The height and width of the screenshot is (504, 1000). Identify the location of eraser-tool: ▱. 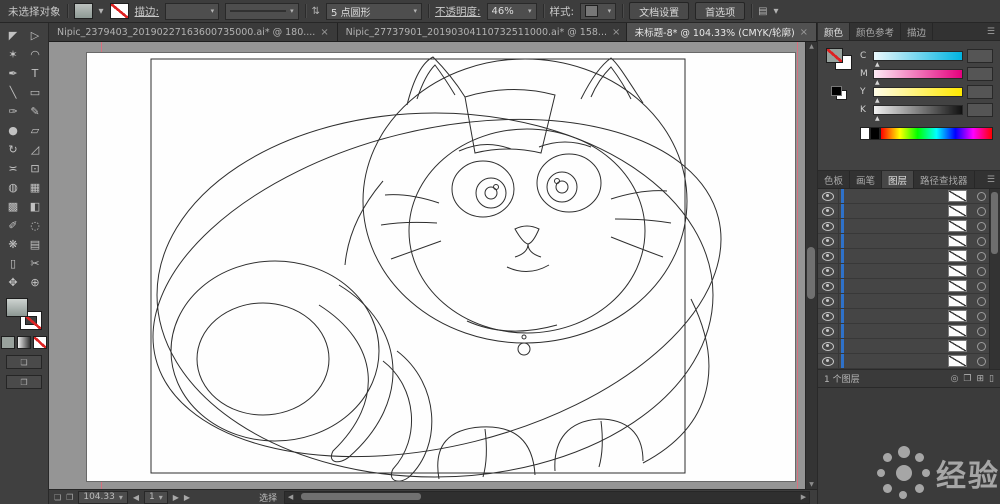
(35, 130).